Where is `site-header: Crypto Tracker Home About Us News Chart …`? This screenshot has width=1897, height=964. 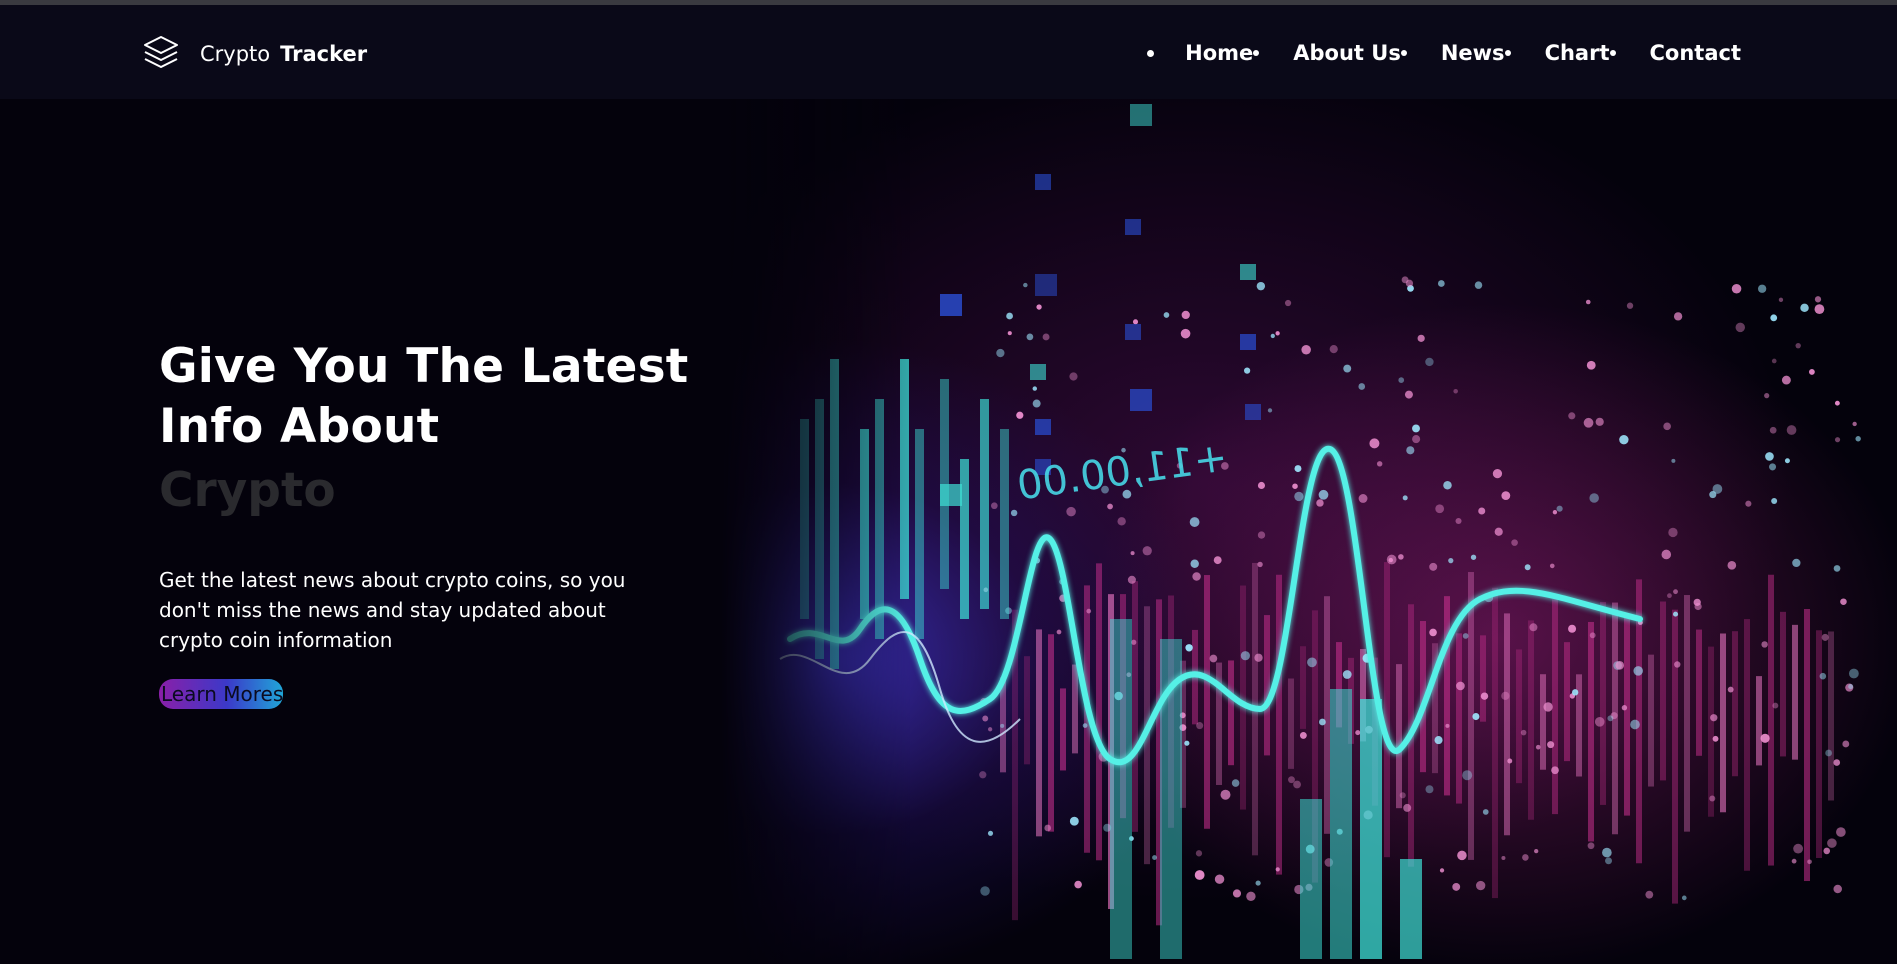
site-header: Crypto Tracker Home About Us News Chart … is located at coordinates (948, 52).